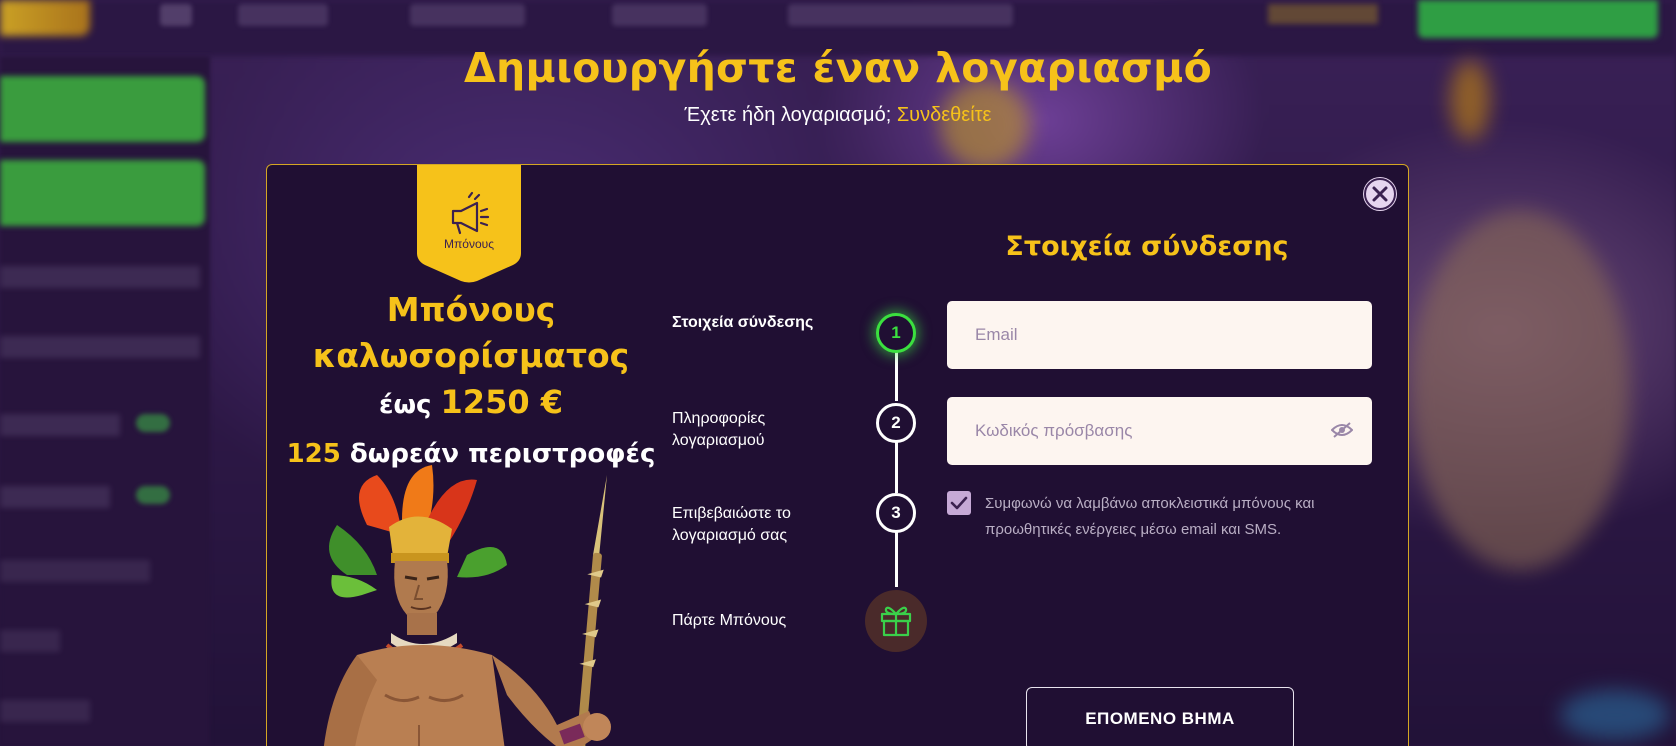 The width and height of the screenshot is (1676, 746). What do you see at coordinates (471, 333) in the screenshot?
I see `bonus-title: Μπόνους καλωσορίσματος` at bounding box center [471, 333].